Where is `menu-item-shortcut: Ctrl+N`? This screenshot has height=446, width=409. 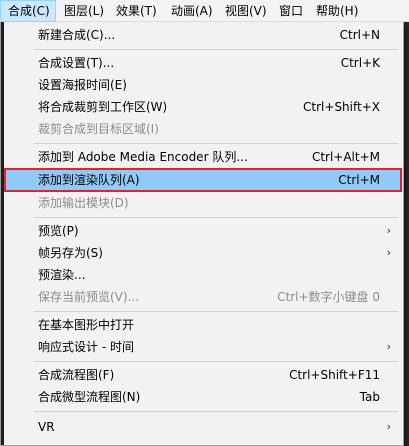 menu-item-shortcut: Ctrl+N is located at coordinates (359, 35).